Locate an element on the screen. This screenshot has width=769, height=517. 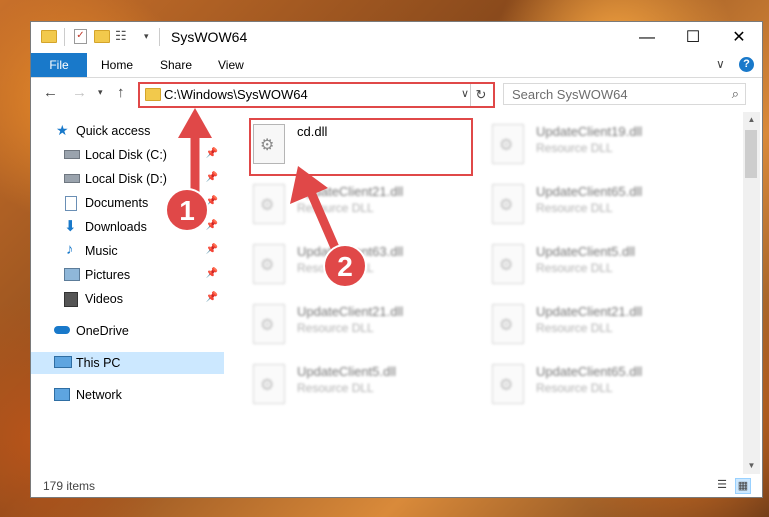
customize-qat-icon: ☷ is located at coordinates (121, 36).